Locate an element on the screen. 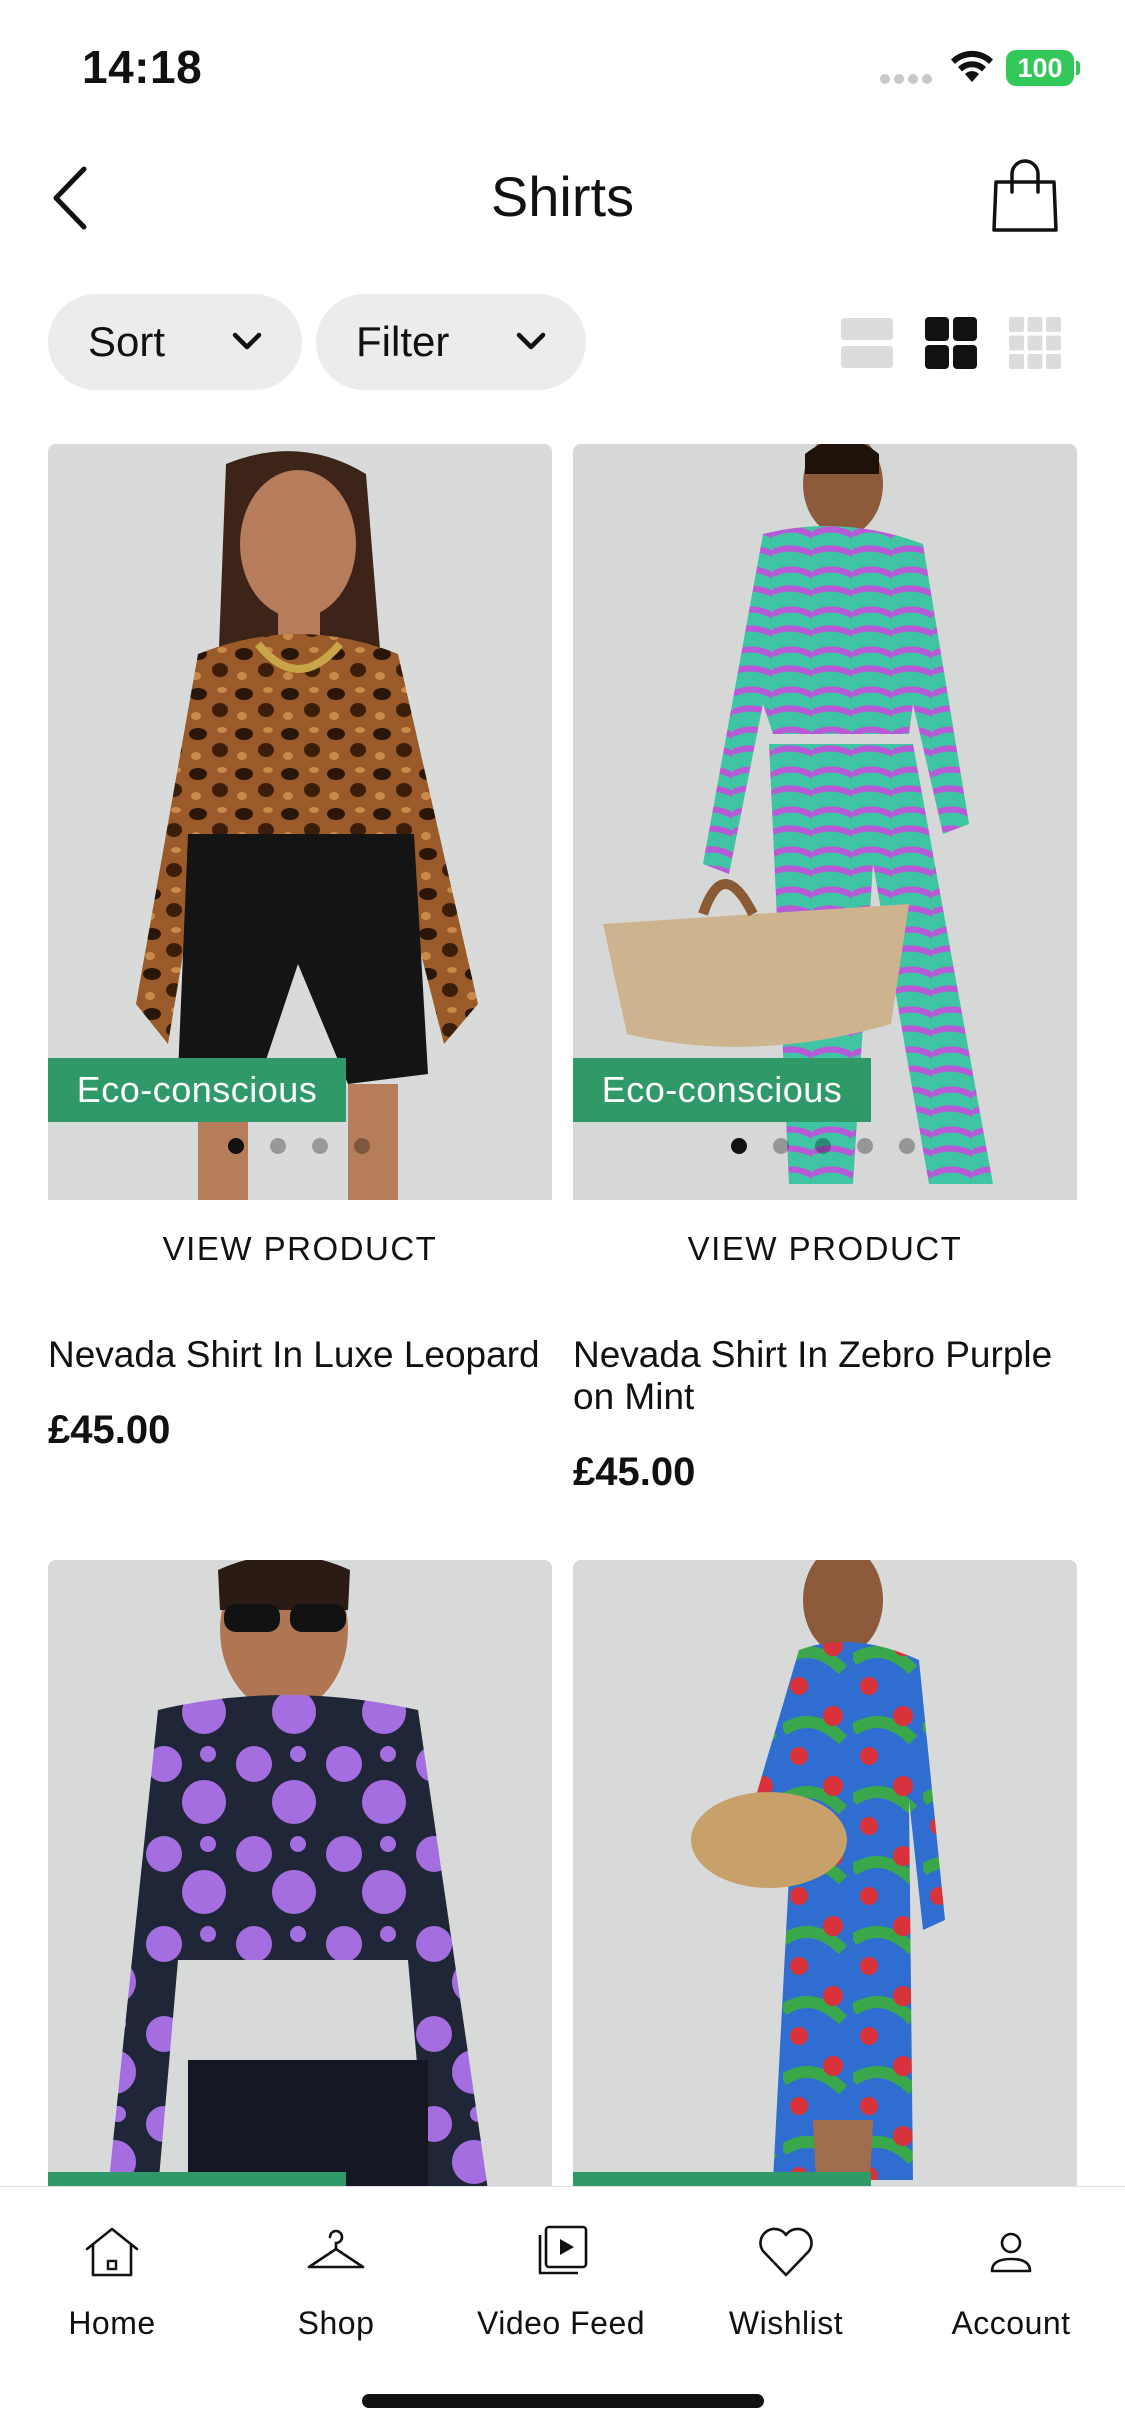 Image resolution: width=1125 pixels, height=2436 pixels. battery-level: 100 is located at coordinates (1040, 68).